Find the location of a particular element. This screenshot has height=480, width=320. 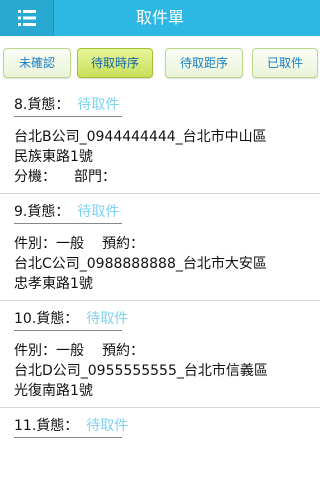

status-row: 9.貨態： 待取件 is located at coordinates (68, 212).